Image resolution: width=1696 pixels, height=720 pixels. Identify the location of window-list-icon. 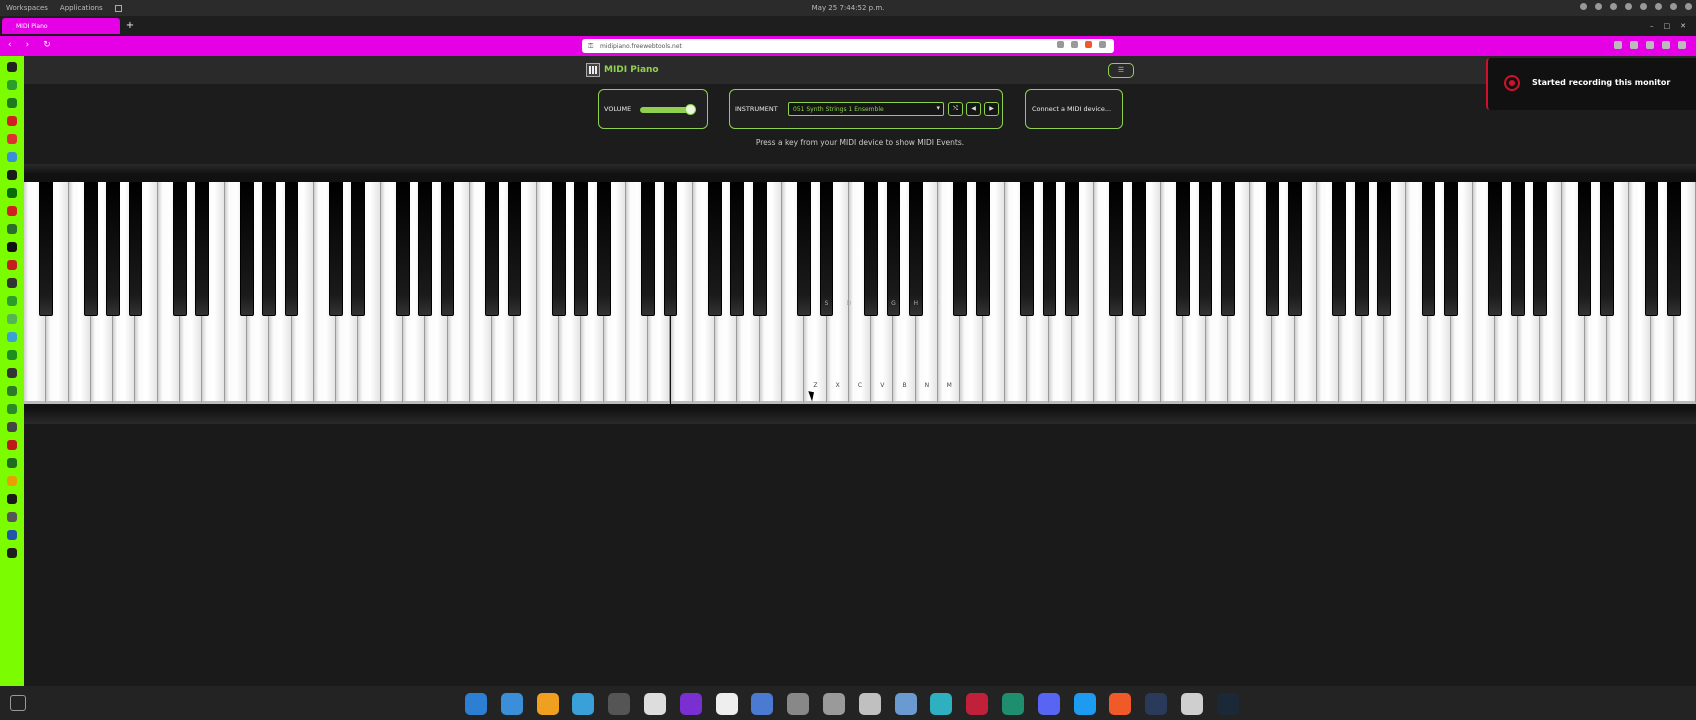
(118, 8).